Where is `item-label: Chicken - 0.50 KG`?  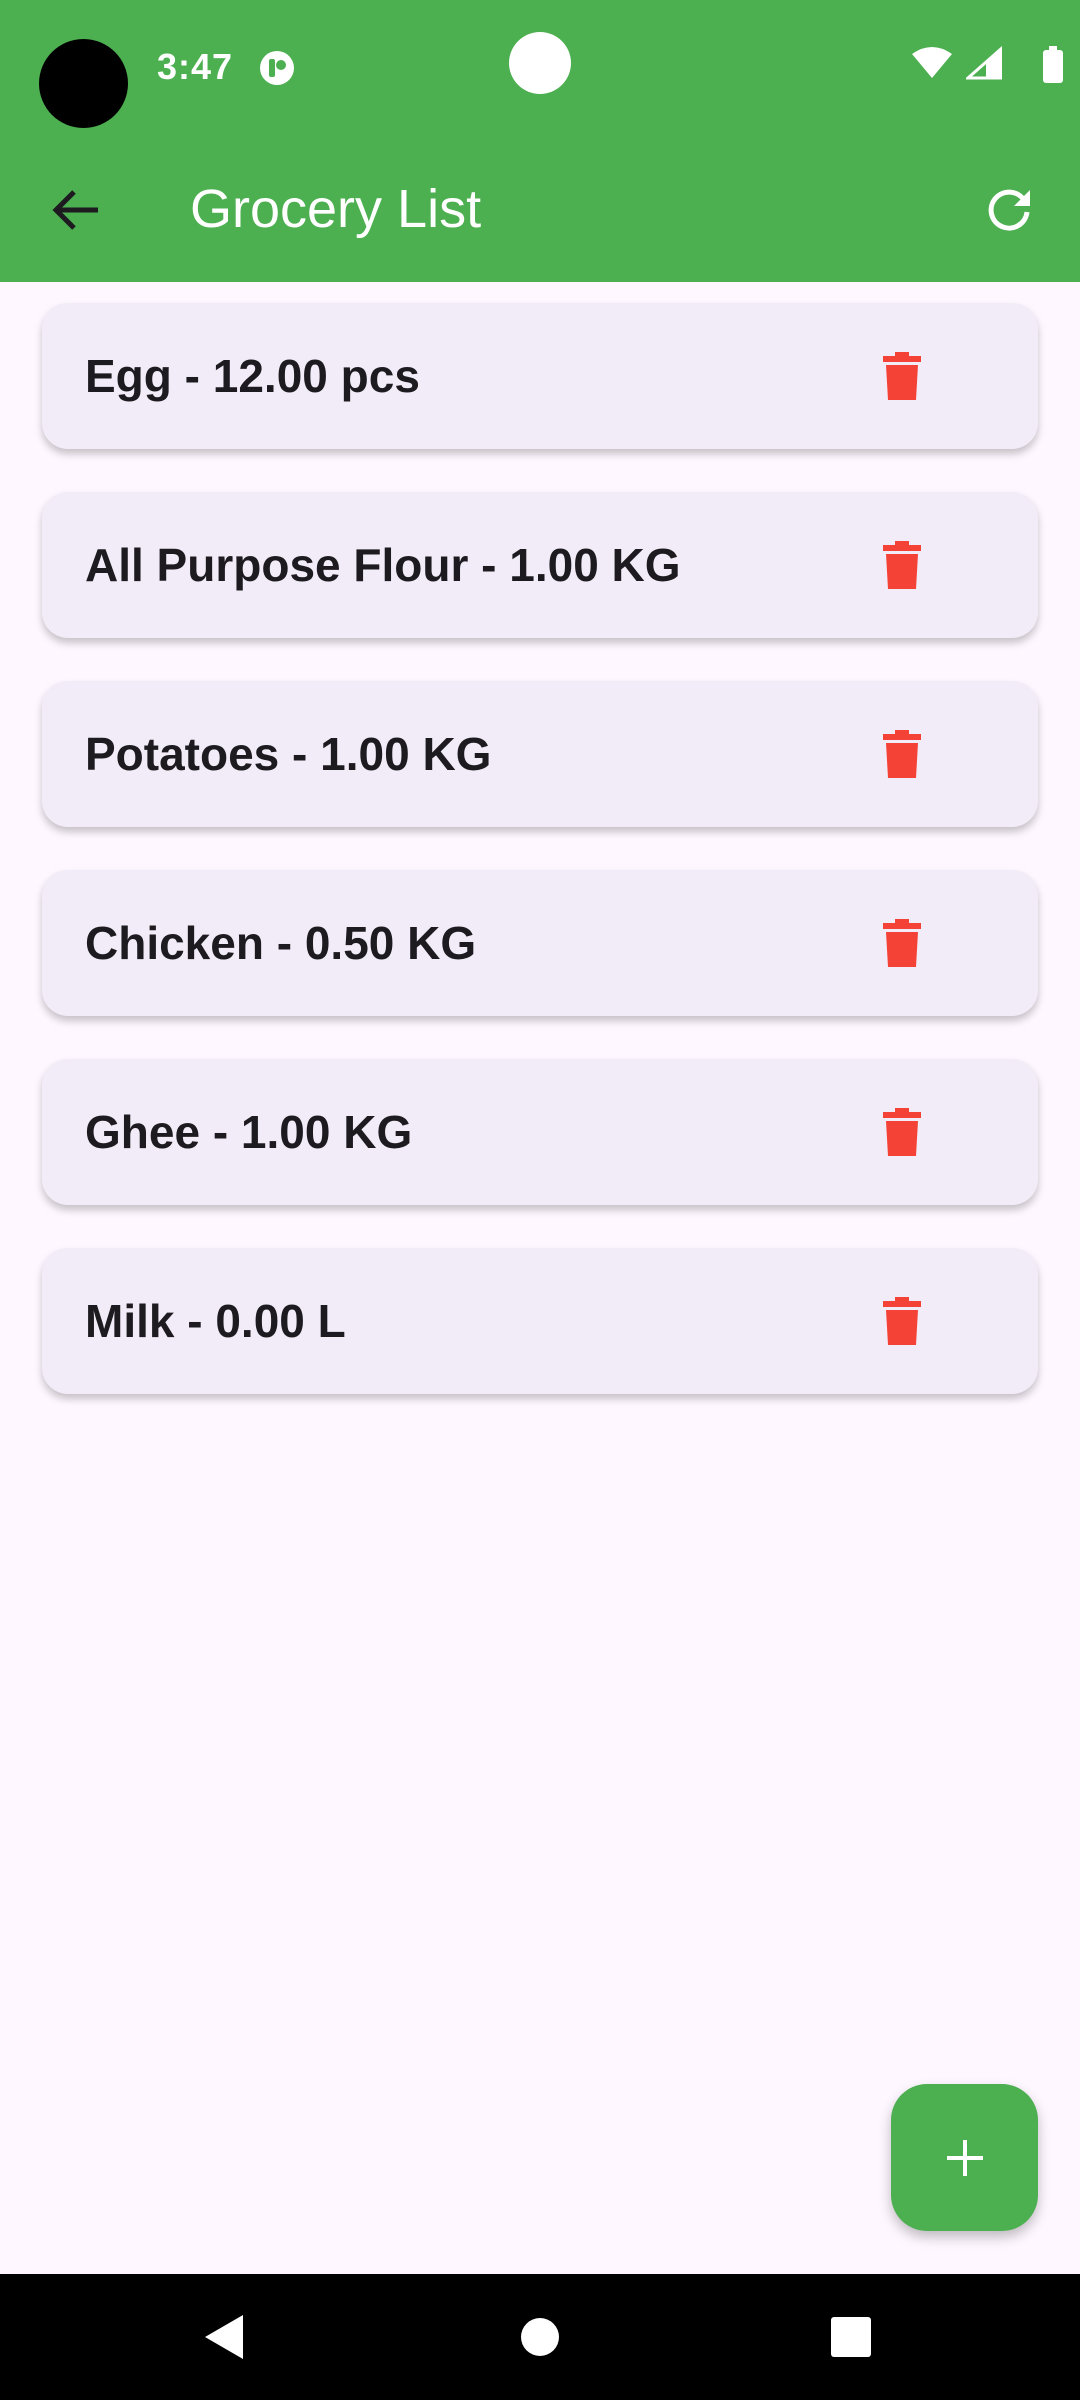 item-label: Chicken - 0.50 KG is located at coordinates (281, 943).